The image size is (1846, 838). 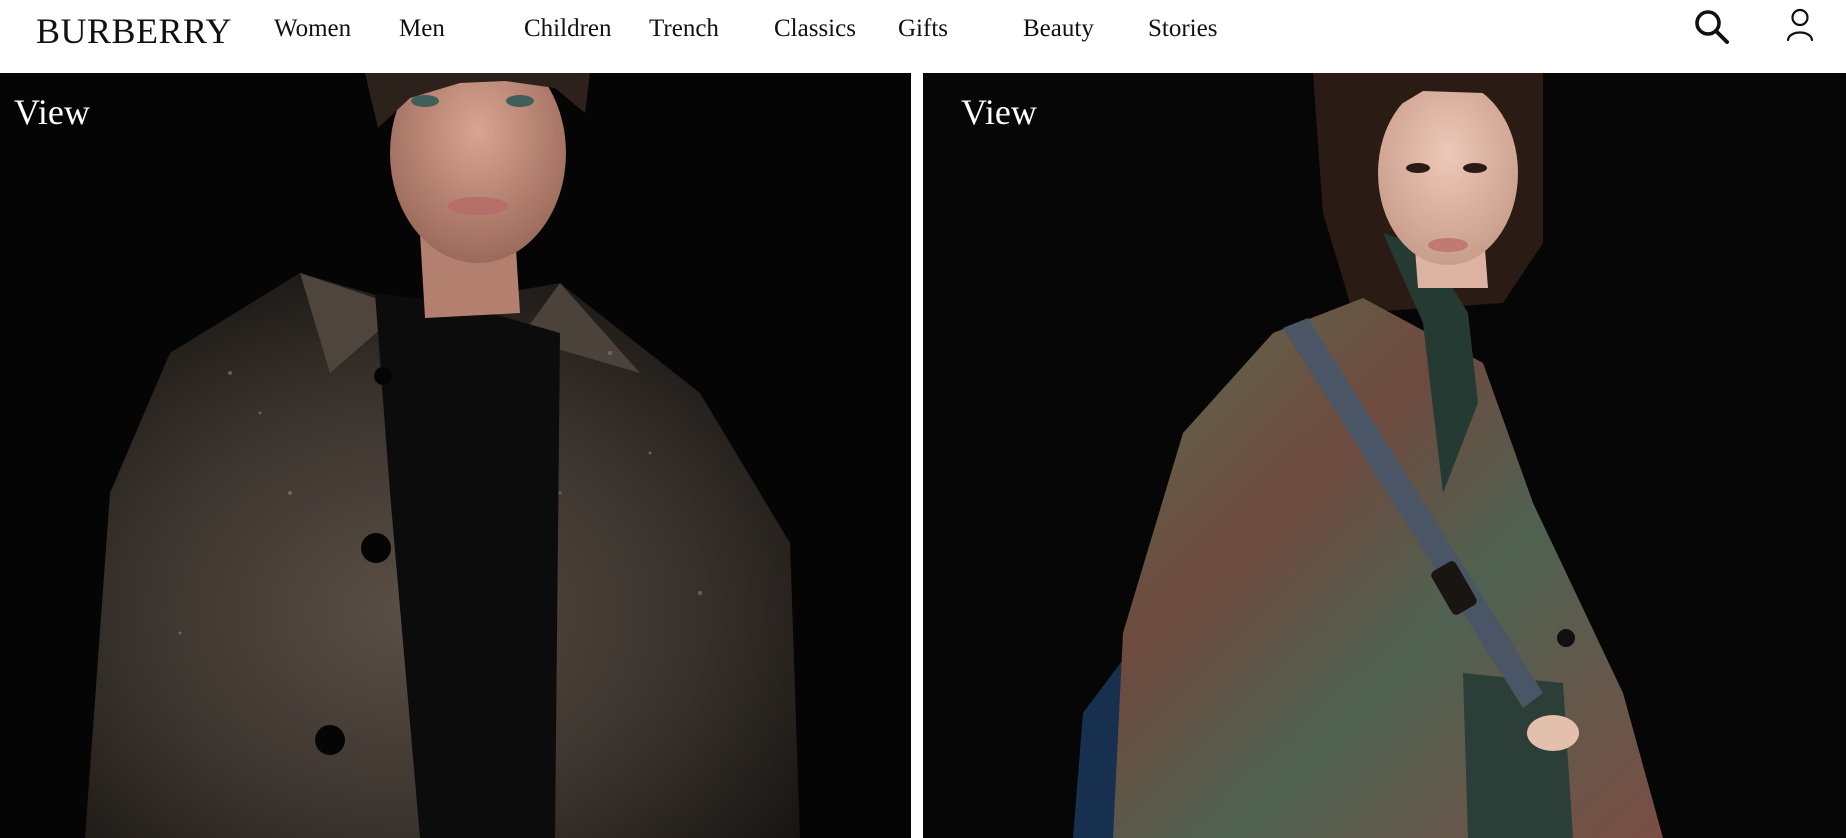 I want to click on search-icon, so click(x=1712, y=27).